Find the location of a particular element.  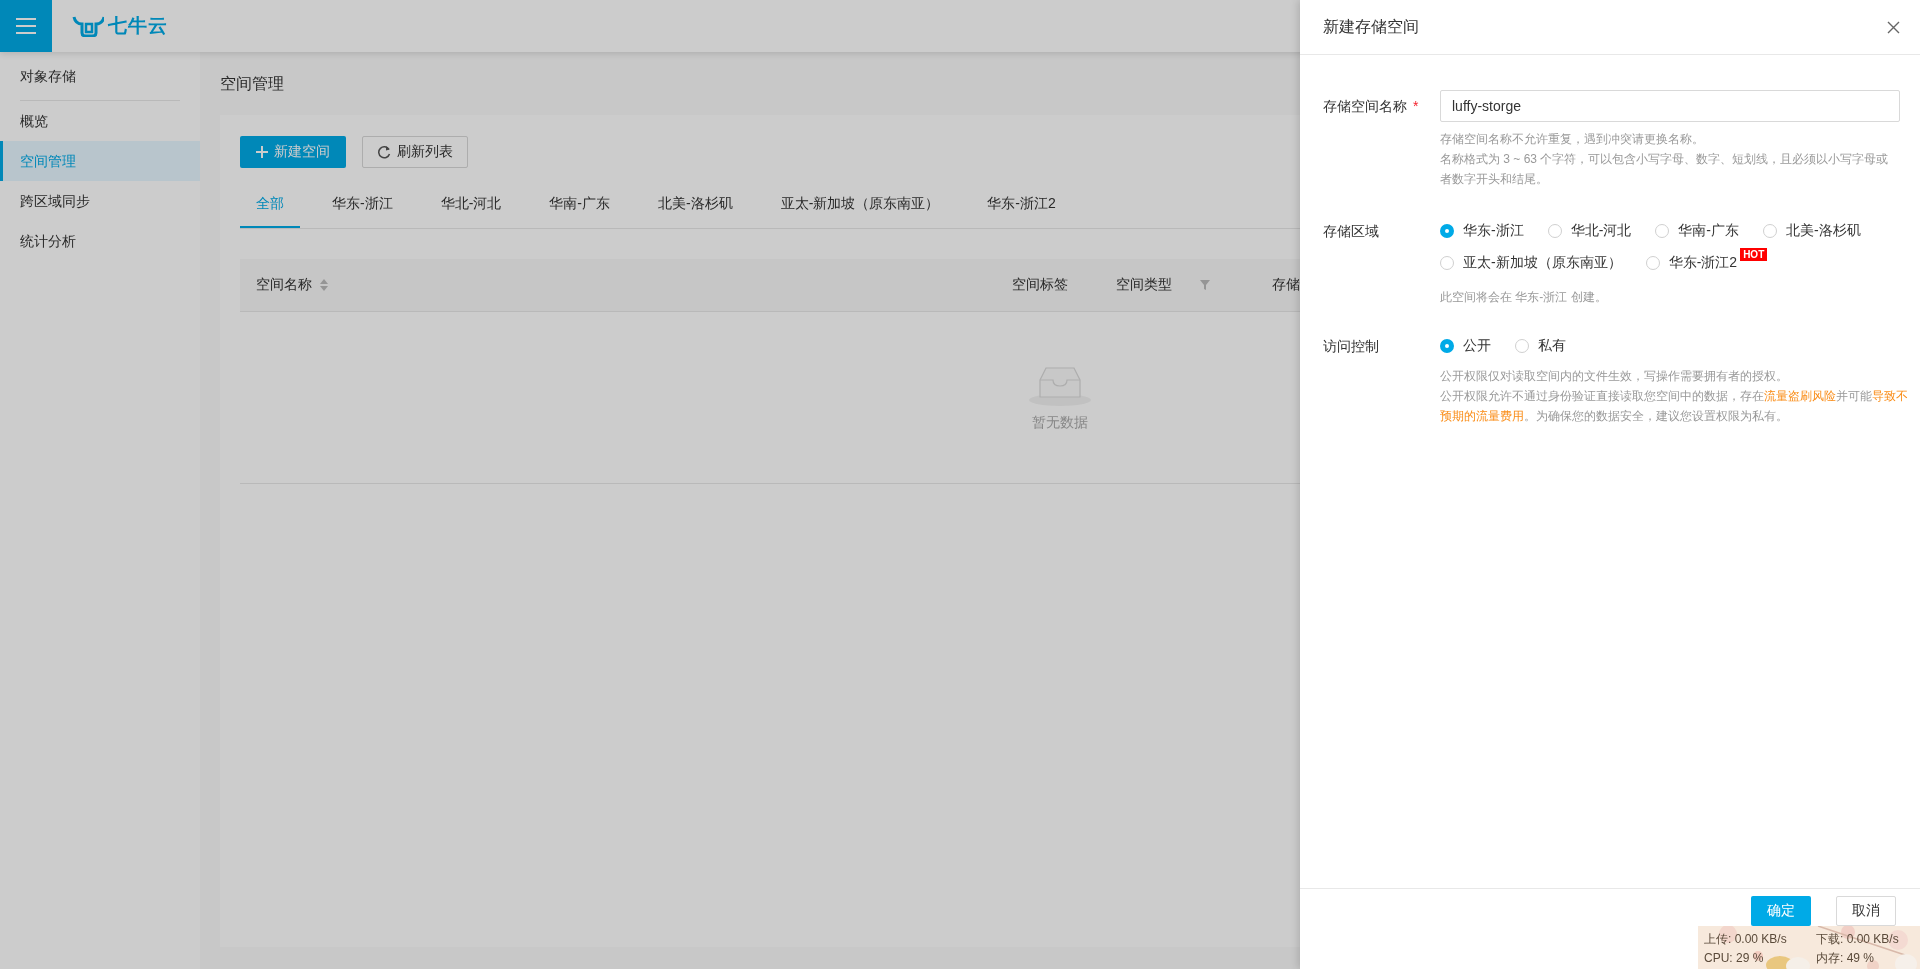

page-title: 空间管理 is located at coordinates (252, 84).